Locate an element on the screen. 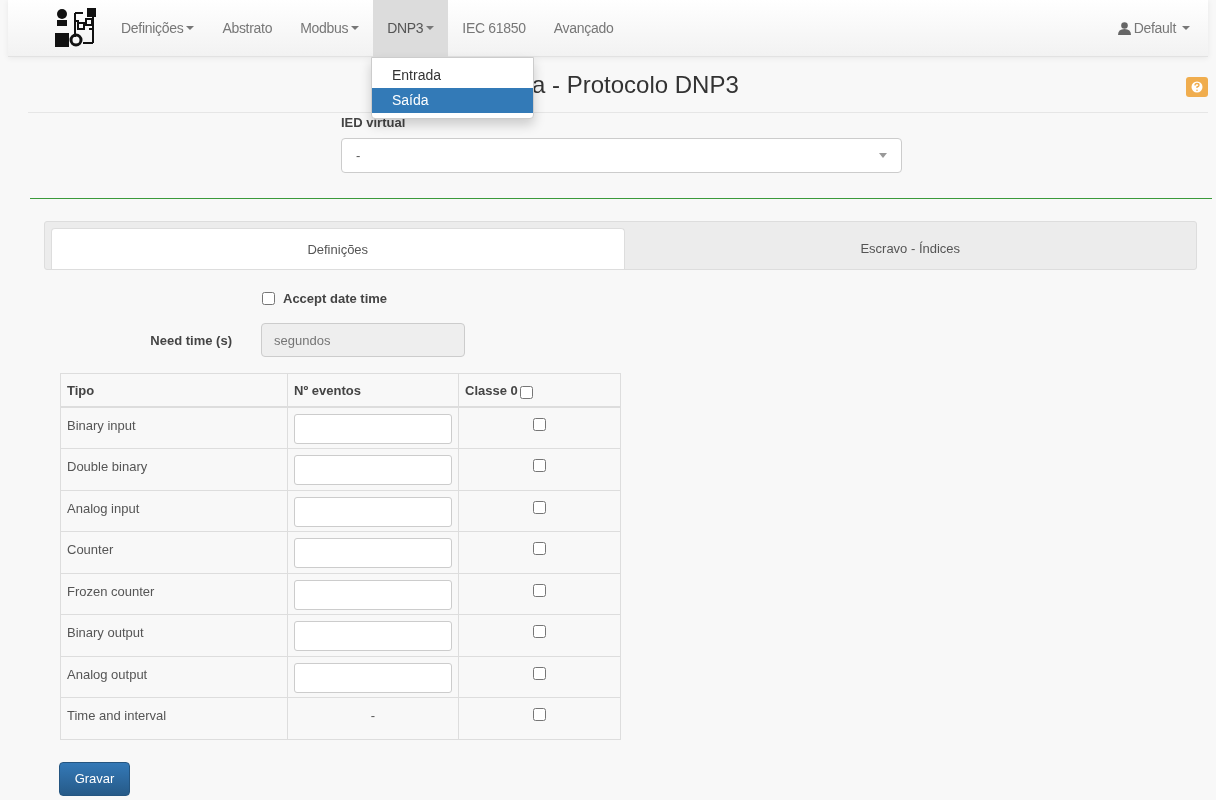 The width and height of the screenshot is (1216, 800). nav-menu-item: IEC 61850 is located at coordinates (494, 28).